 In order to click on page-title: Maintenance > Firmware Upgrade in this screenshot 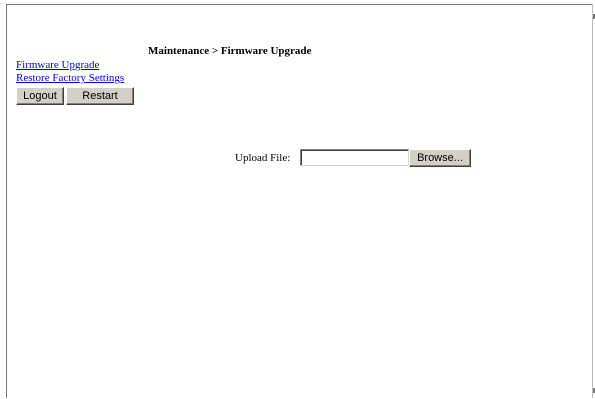, I will do `click(230, 51)`.